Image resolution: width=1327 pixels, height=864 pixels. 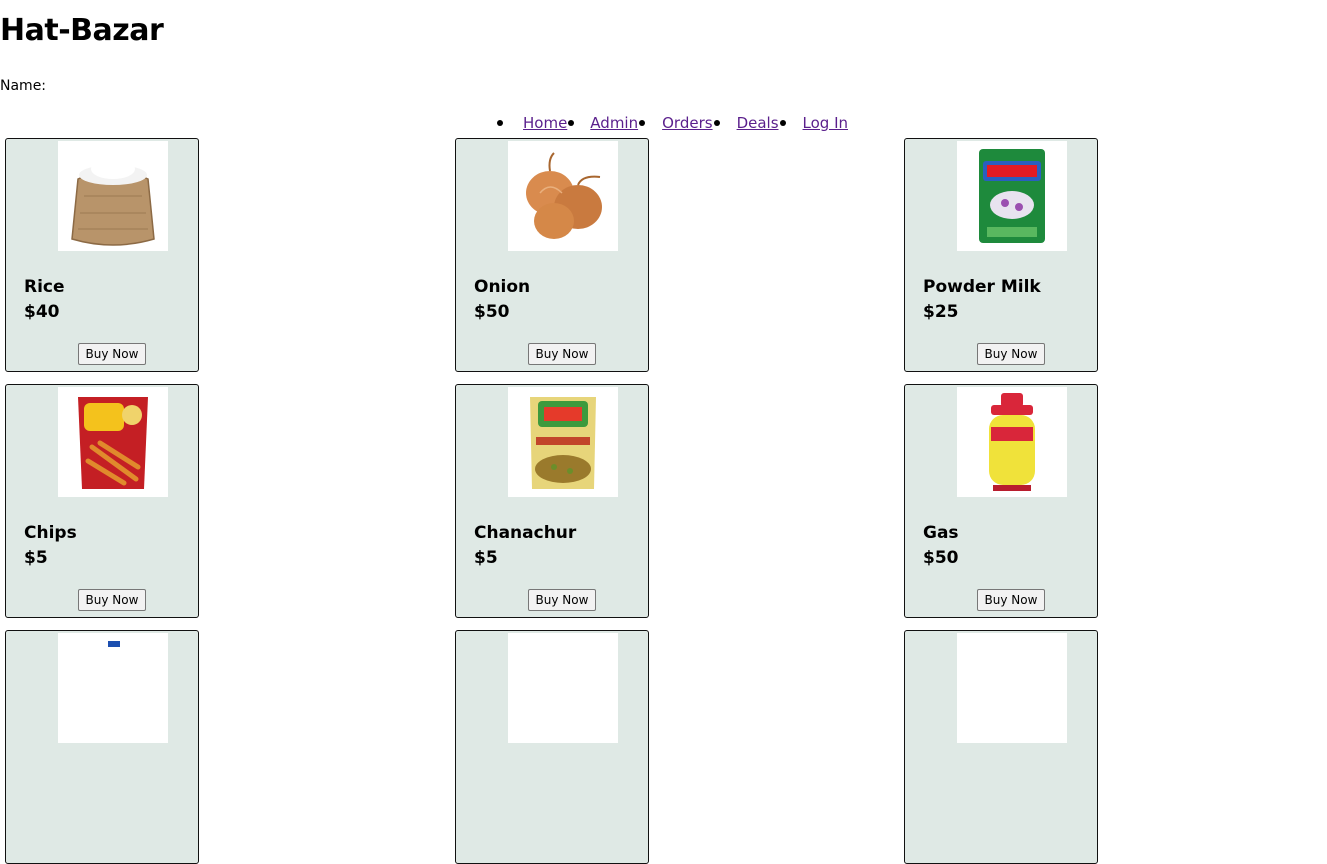 What do you see at coordinates (1012, 196) in the screenshot?
I see `powder-milk-pack-image` at bounding box center [1012, 196].